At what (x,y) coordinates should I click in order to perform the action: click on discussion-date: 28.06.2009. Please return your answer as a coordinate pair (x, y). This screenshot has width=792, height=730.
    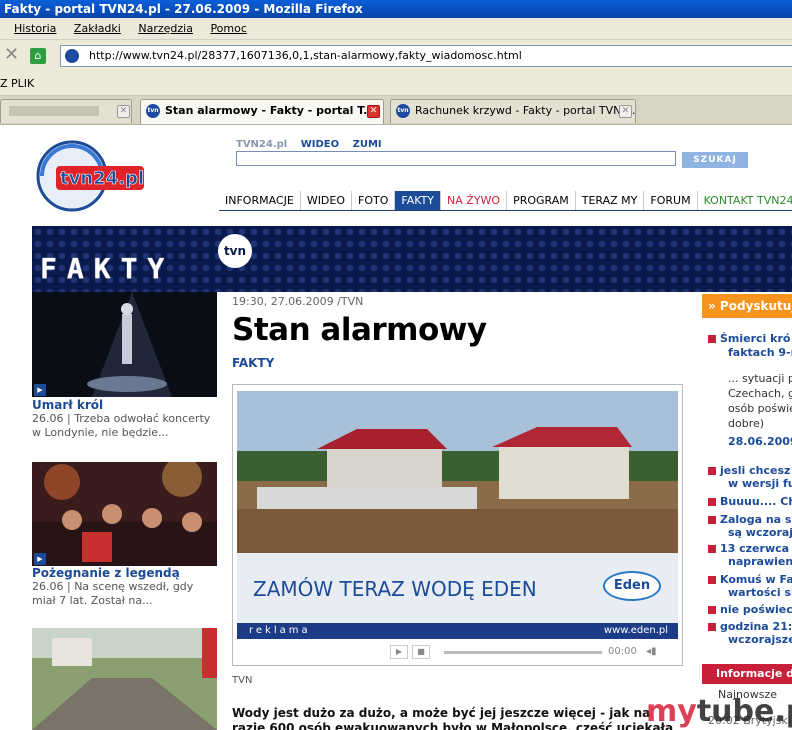
    Looking at the image, I should click on (760, 441).